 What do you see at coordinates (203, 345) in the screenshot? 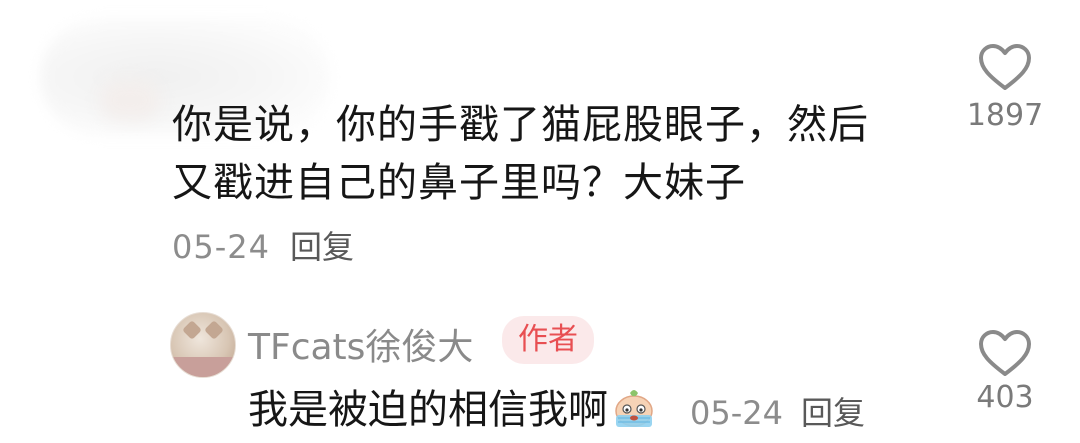
I see `avatar` at bounding box center [203, 345].